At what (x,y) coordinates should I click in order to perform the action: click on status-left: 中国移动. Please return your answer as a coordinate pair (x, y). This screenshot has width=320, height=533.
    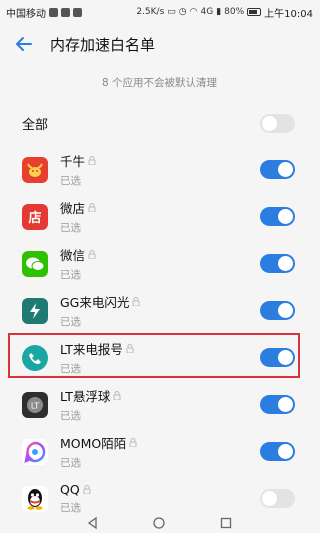
    Looking at the image, I should click on (44, 12).